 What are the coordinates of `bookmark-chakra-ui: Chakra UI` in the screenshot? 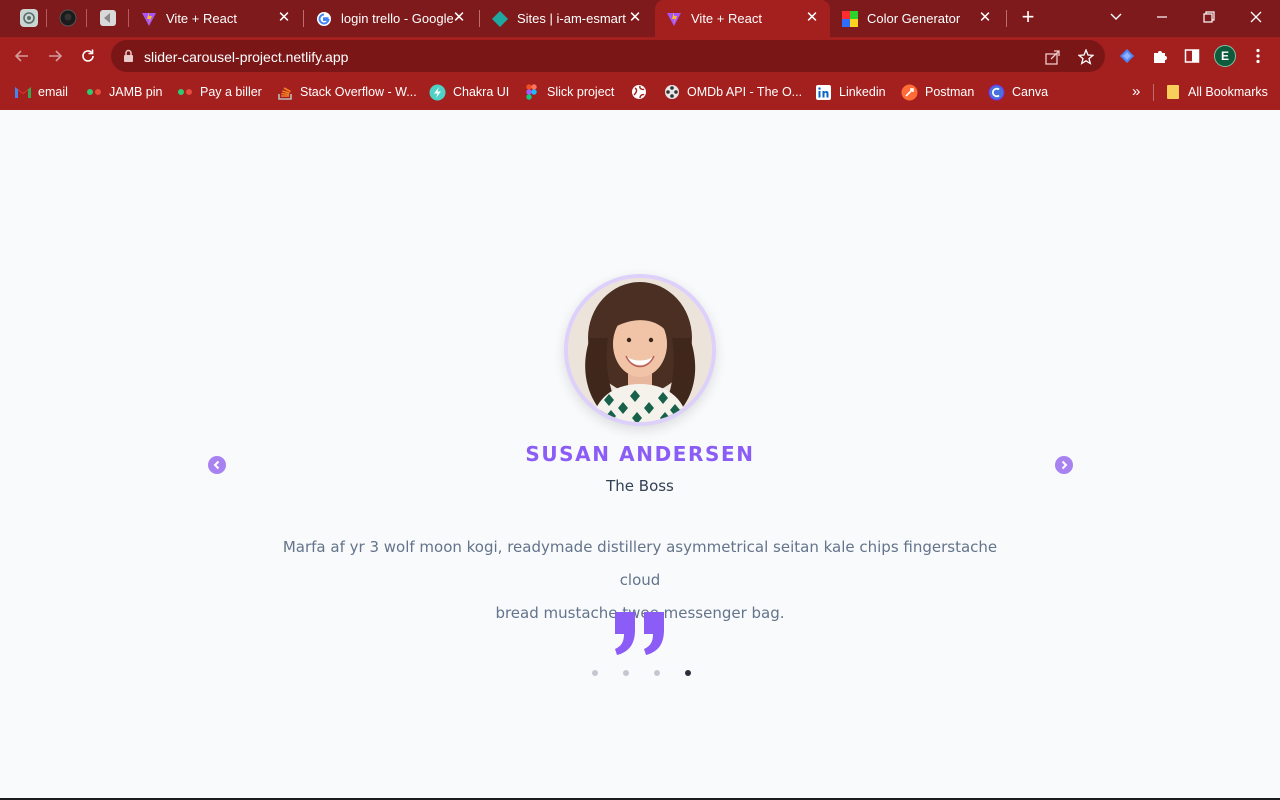 It's located at (469, 92).